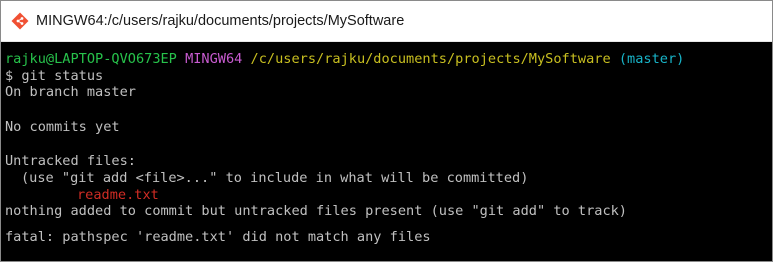 The width and height of the screenshot is (773, 262). What do you see at coordinates (651, 59) in the screenshot?
I see `prompt-branch: (master)` at bounding box center [651, 59].